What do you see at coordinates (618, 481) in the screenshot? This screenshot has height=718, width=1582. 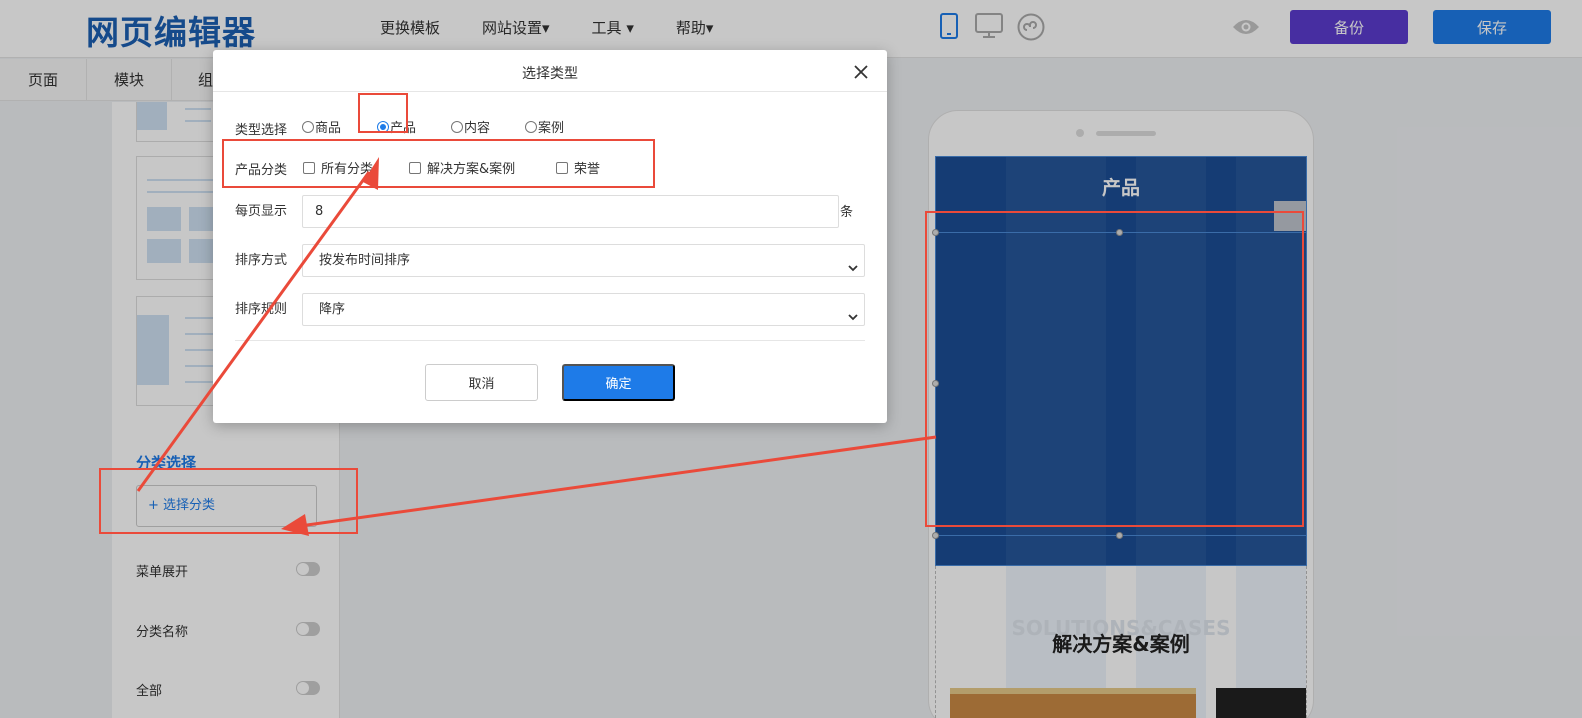 I see `annotation-arrow-to-select` at bounding box center [618, 481].